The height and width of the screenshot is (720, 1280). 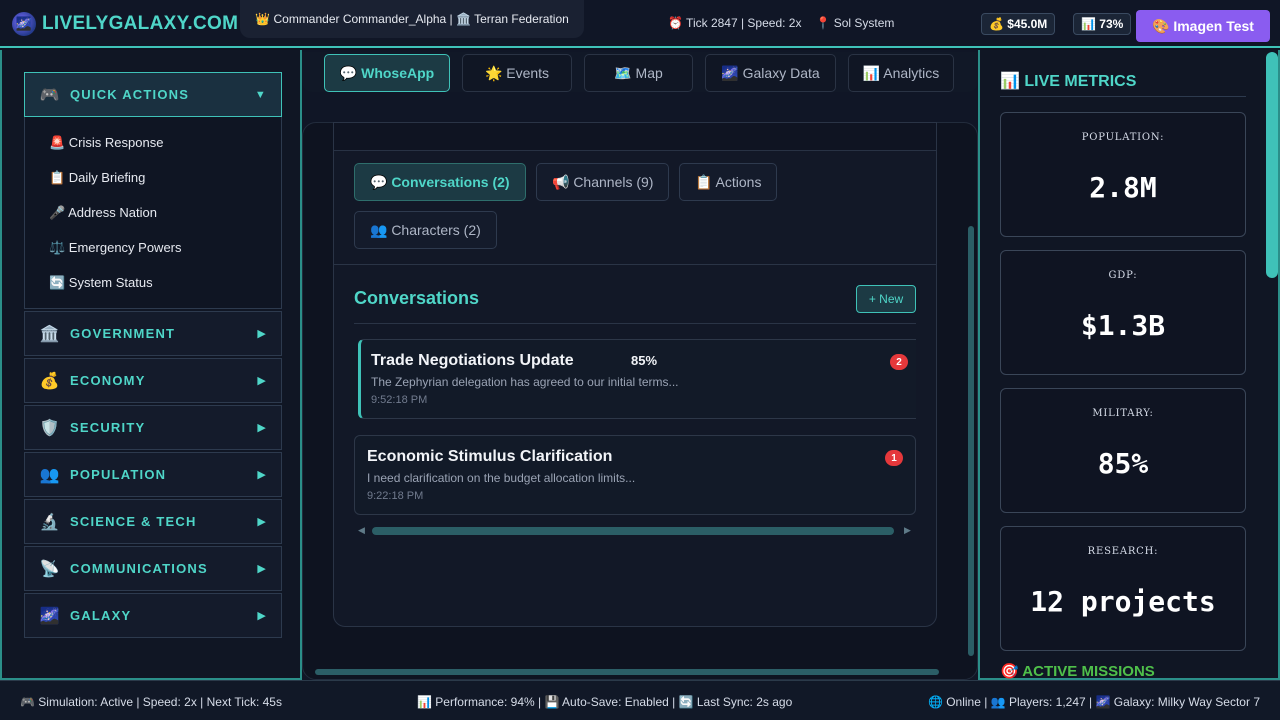 What do you see at coordinates (855, 23) in the screenshot?
I see `location-label: 📍 Sol System` at bounding box center [855, 23].